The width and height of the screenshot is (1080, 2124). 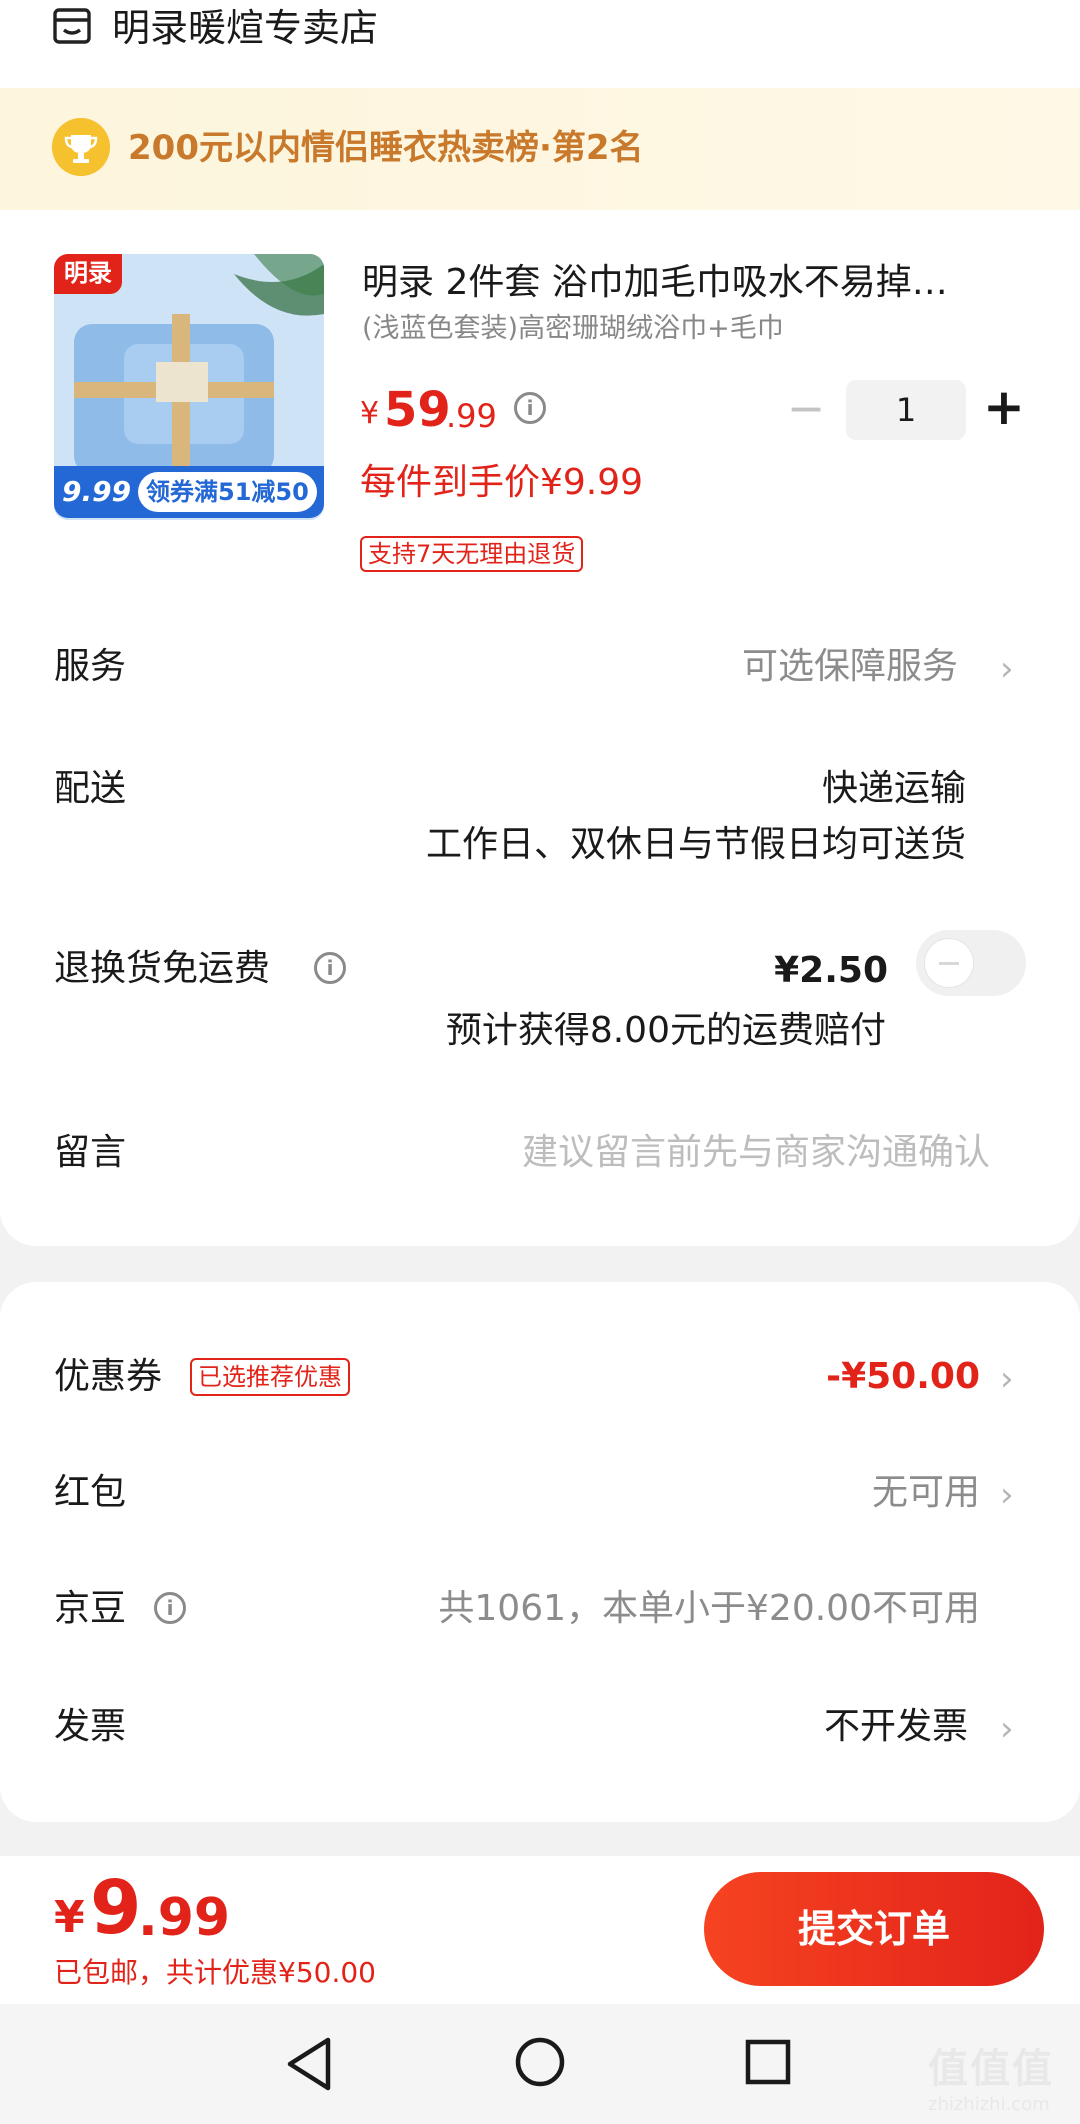 I want to click on total-decimal: .99, so click(x=184, y=1918).